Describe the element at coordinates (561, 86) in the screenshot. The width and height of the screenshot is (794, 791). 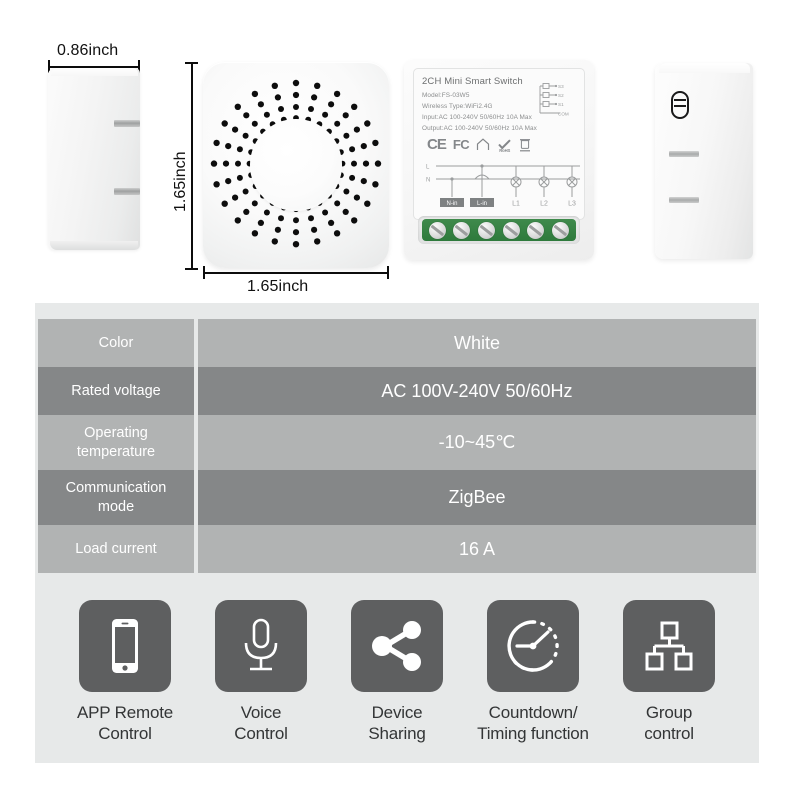
I see `svg-text: S3` at that location.